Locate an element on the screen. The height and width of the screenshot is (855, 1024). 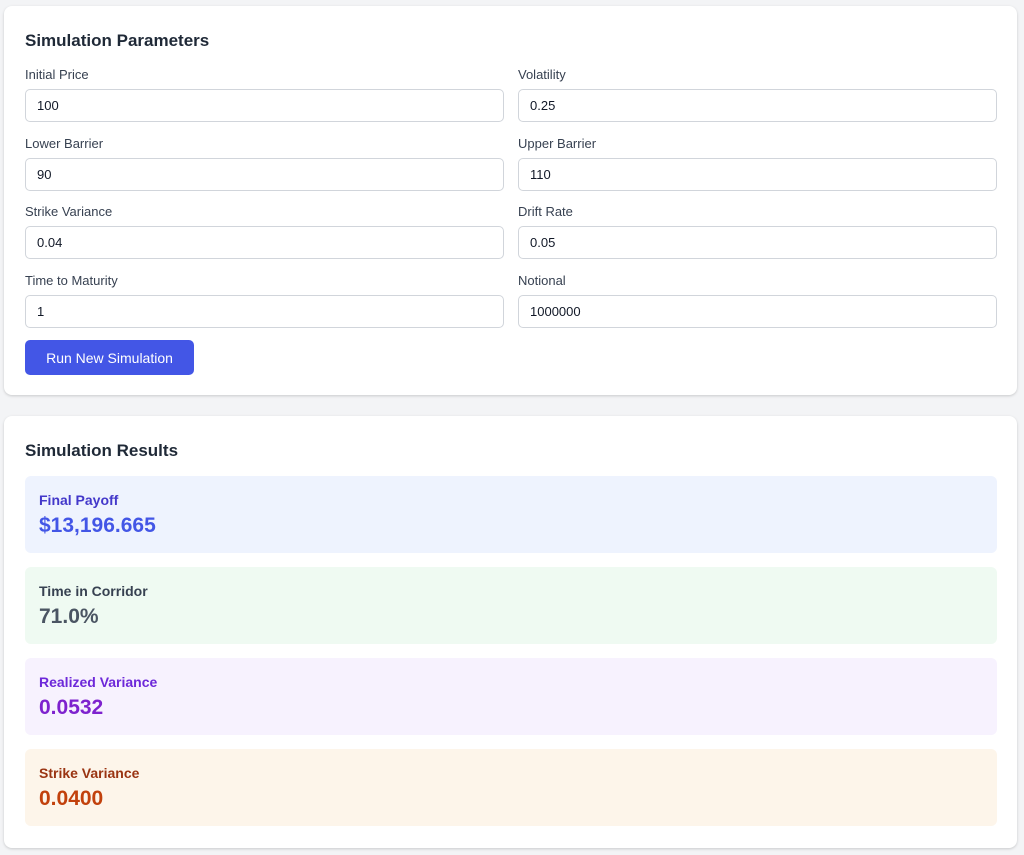
drift-rate-field-group: Drift Rate is located at coordinates (757, 231).